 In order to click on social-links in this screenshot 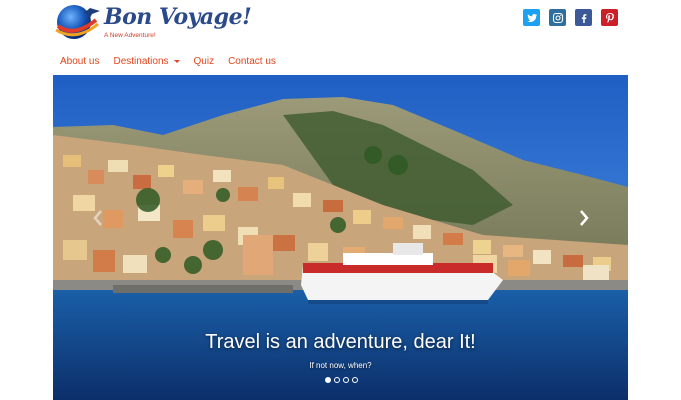, I will do `click(570, 17)`.